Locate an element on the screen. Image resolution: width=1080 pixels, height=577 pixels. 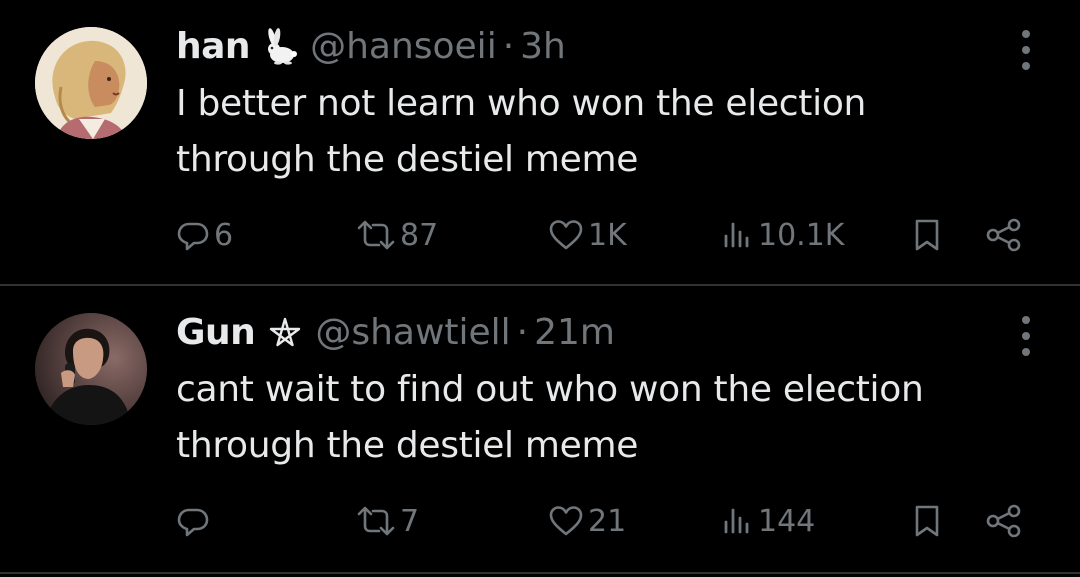
action-bar: 7 21 144 is located at coordinates (540, 521).